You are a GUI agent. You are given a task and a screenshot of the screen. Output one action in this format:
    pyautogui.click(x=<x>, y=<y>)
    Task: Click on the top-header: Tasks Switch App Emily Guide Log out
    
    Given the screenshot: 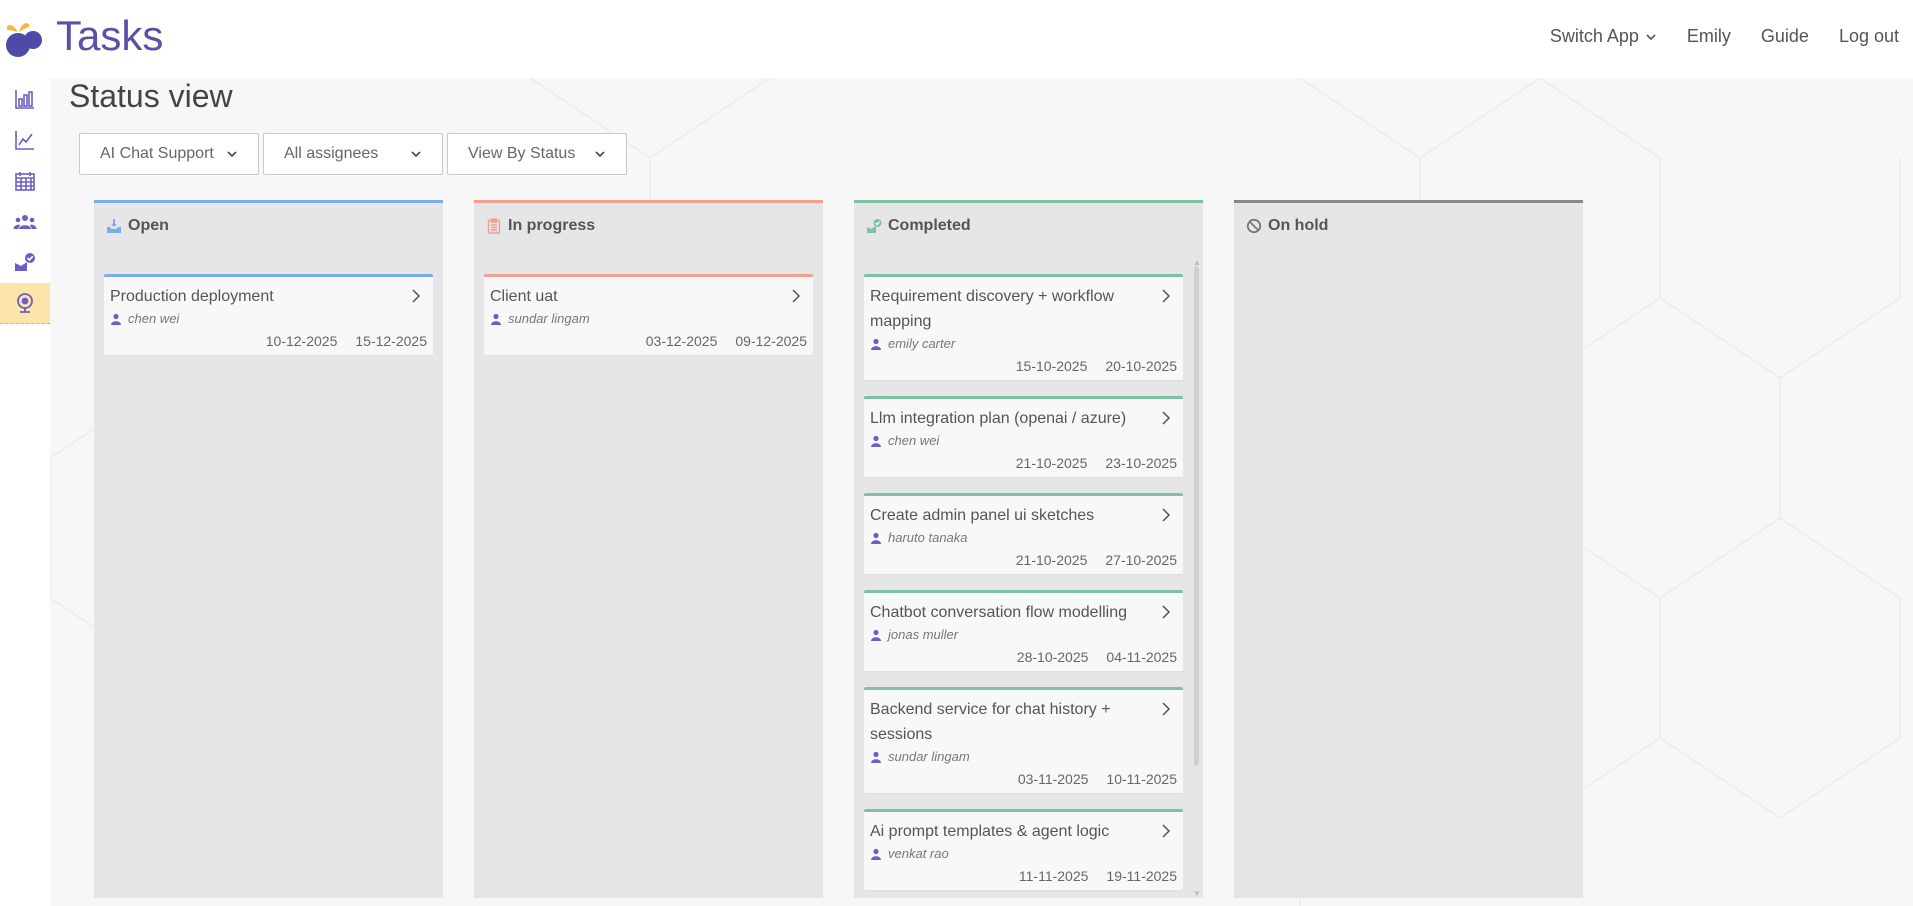 What is the action you would take?
    pyautogui.click(x=956, y=39)
    